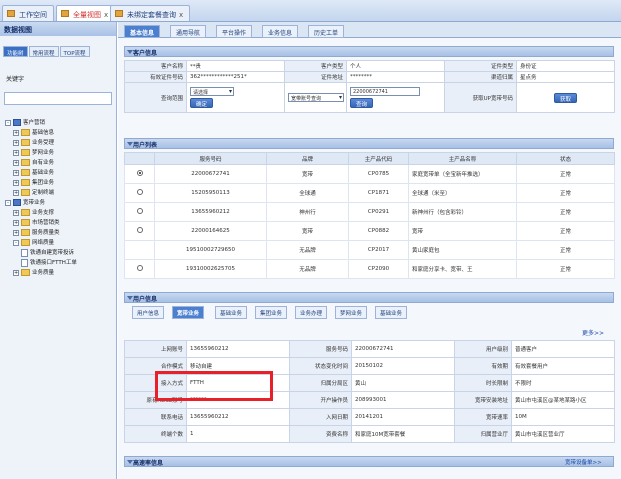 Image resolution: width=621 pixels, height=479 pixels. Describe the element at coordinates (369, 51) in the screenshot. I see `customer-info-header: 客户信息` at that location.